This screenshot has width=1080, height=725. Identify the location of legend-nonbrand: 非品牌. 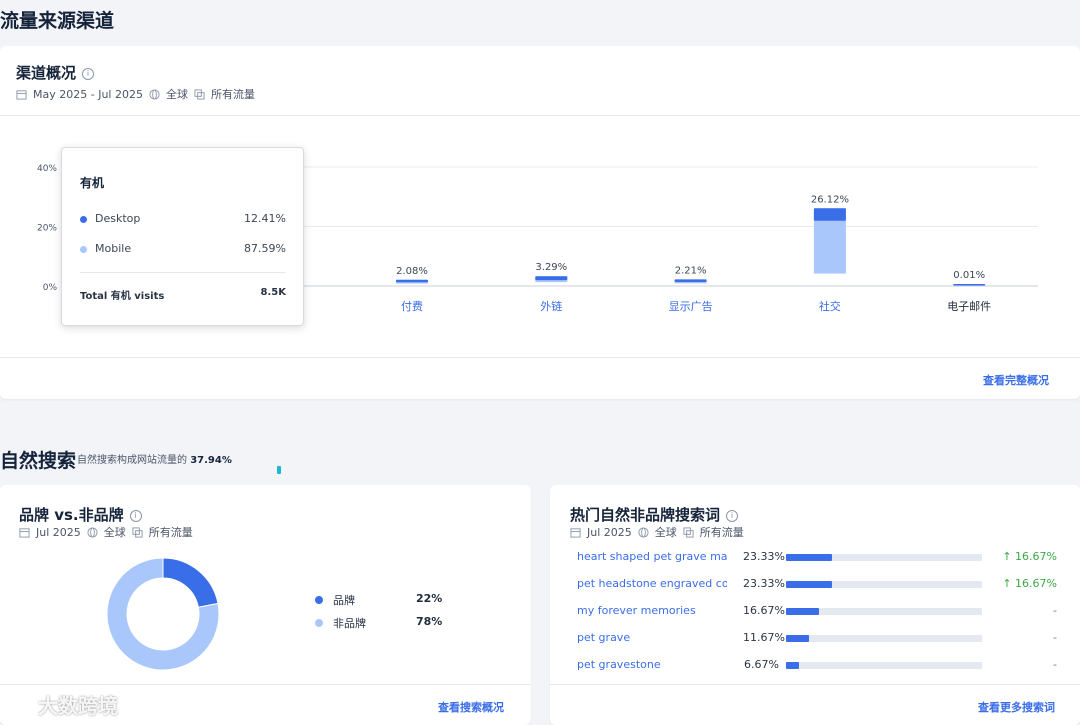
(340, 623).